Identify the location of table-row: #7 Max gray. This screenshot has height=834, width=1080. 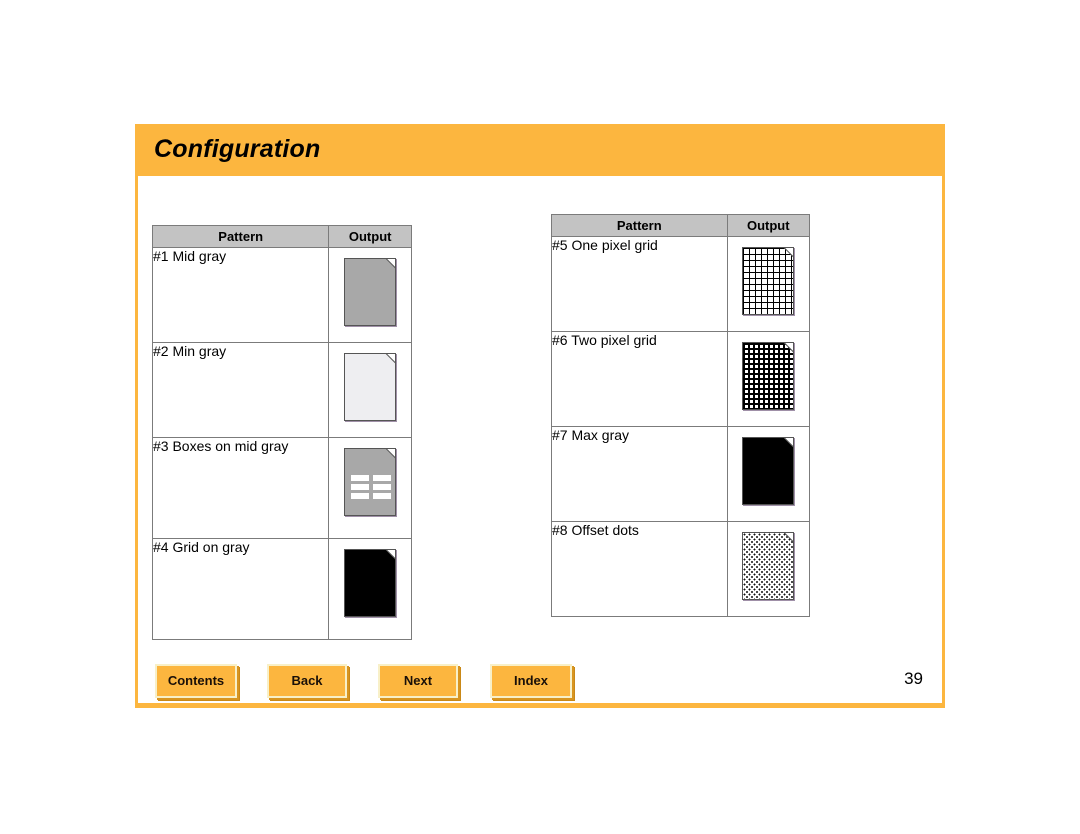
(681, 474).